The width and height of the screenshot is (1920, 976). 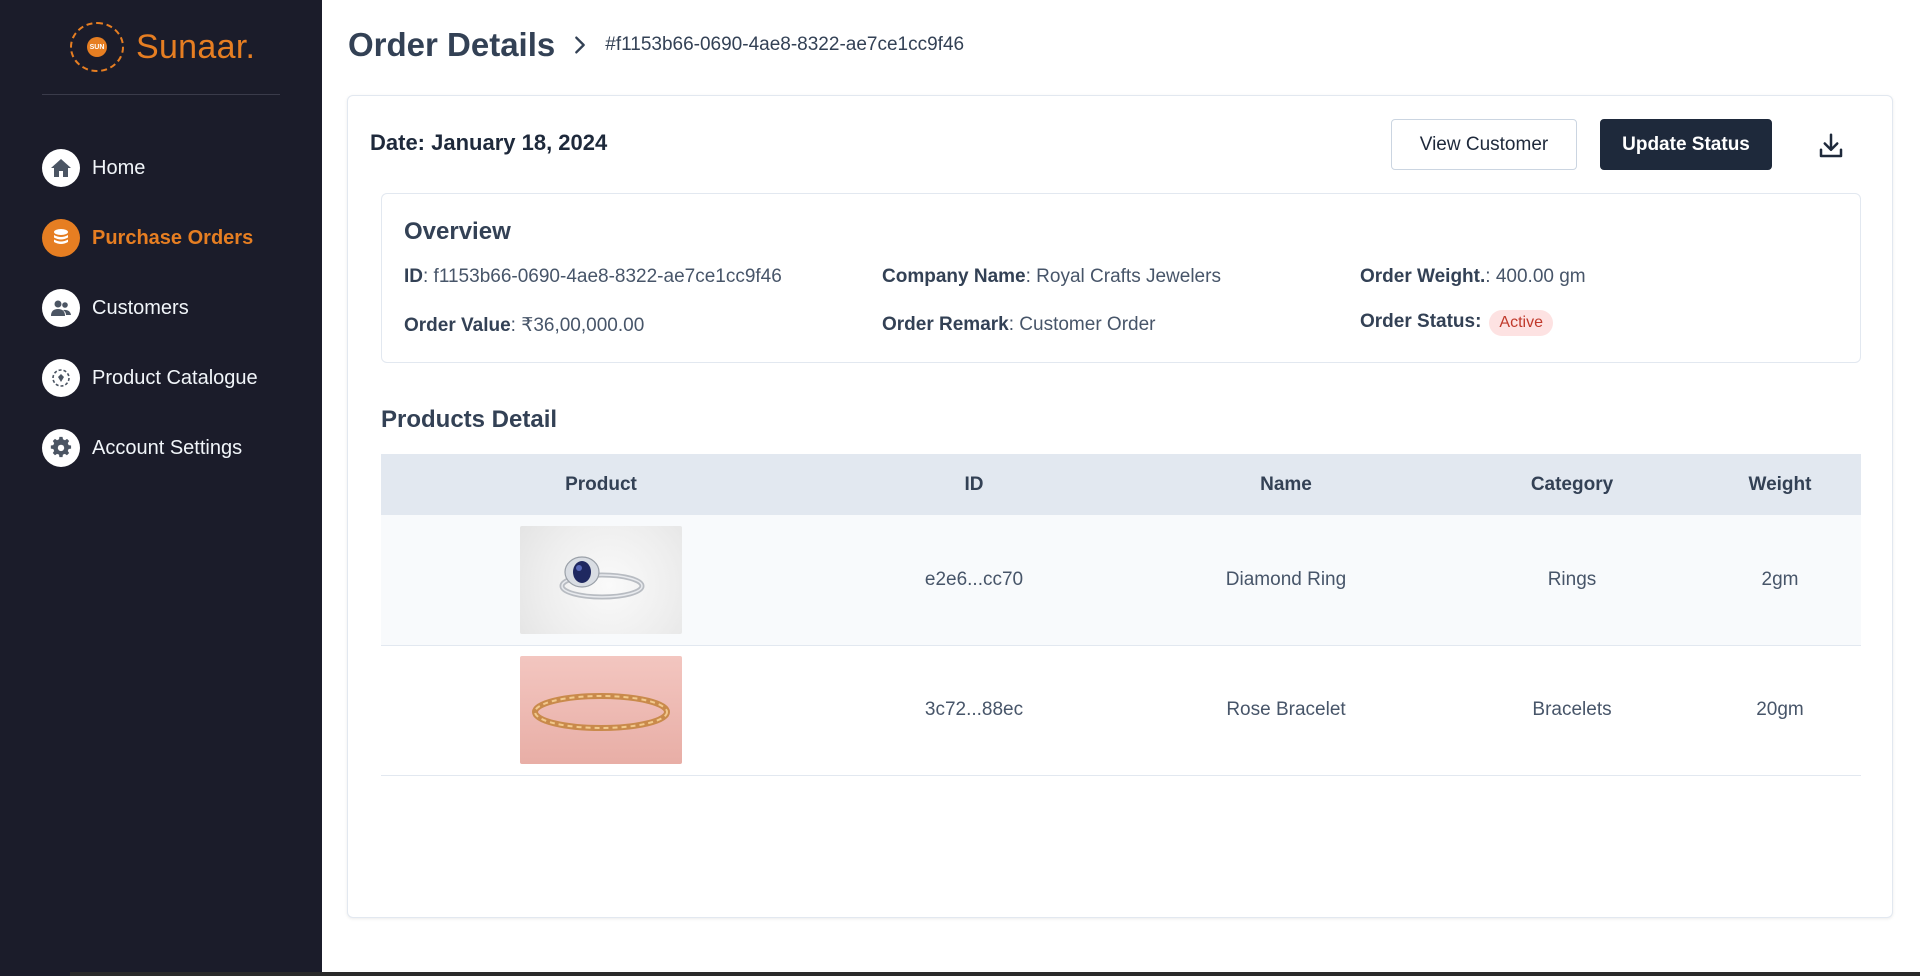 What do you see at coordinates (1286, 484) in the screenshot?
I see `column-header-name: Name` at bounding box center [1286, 484].